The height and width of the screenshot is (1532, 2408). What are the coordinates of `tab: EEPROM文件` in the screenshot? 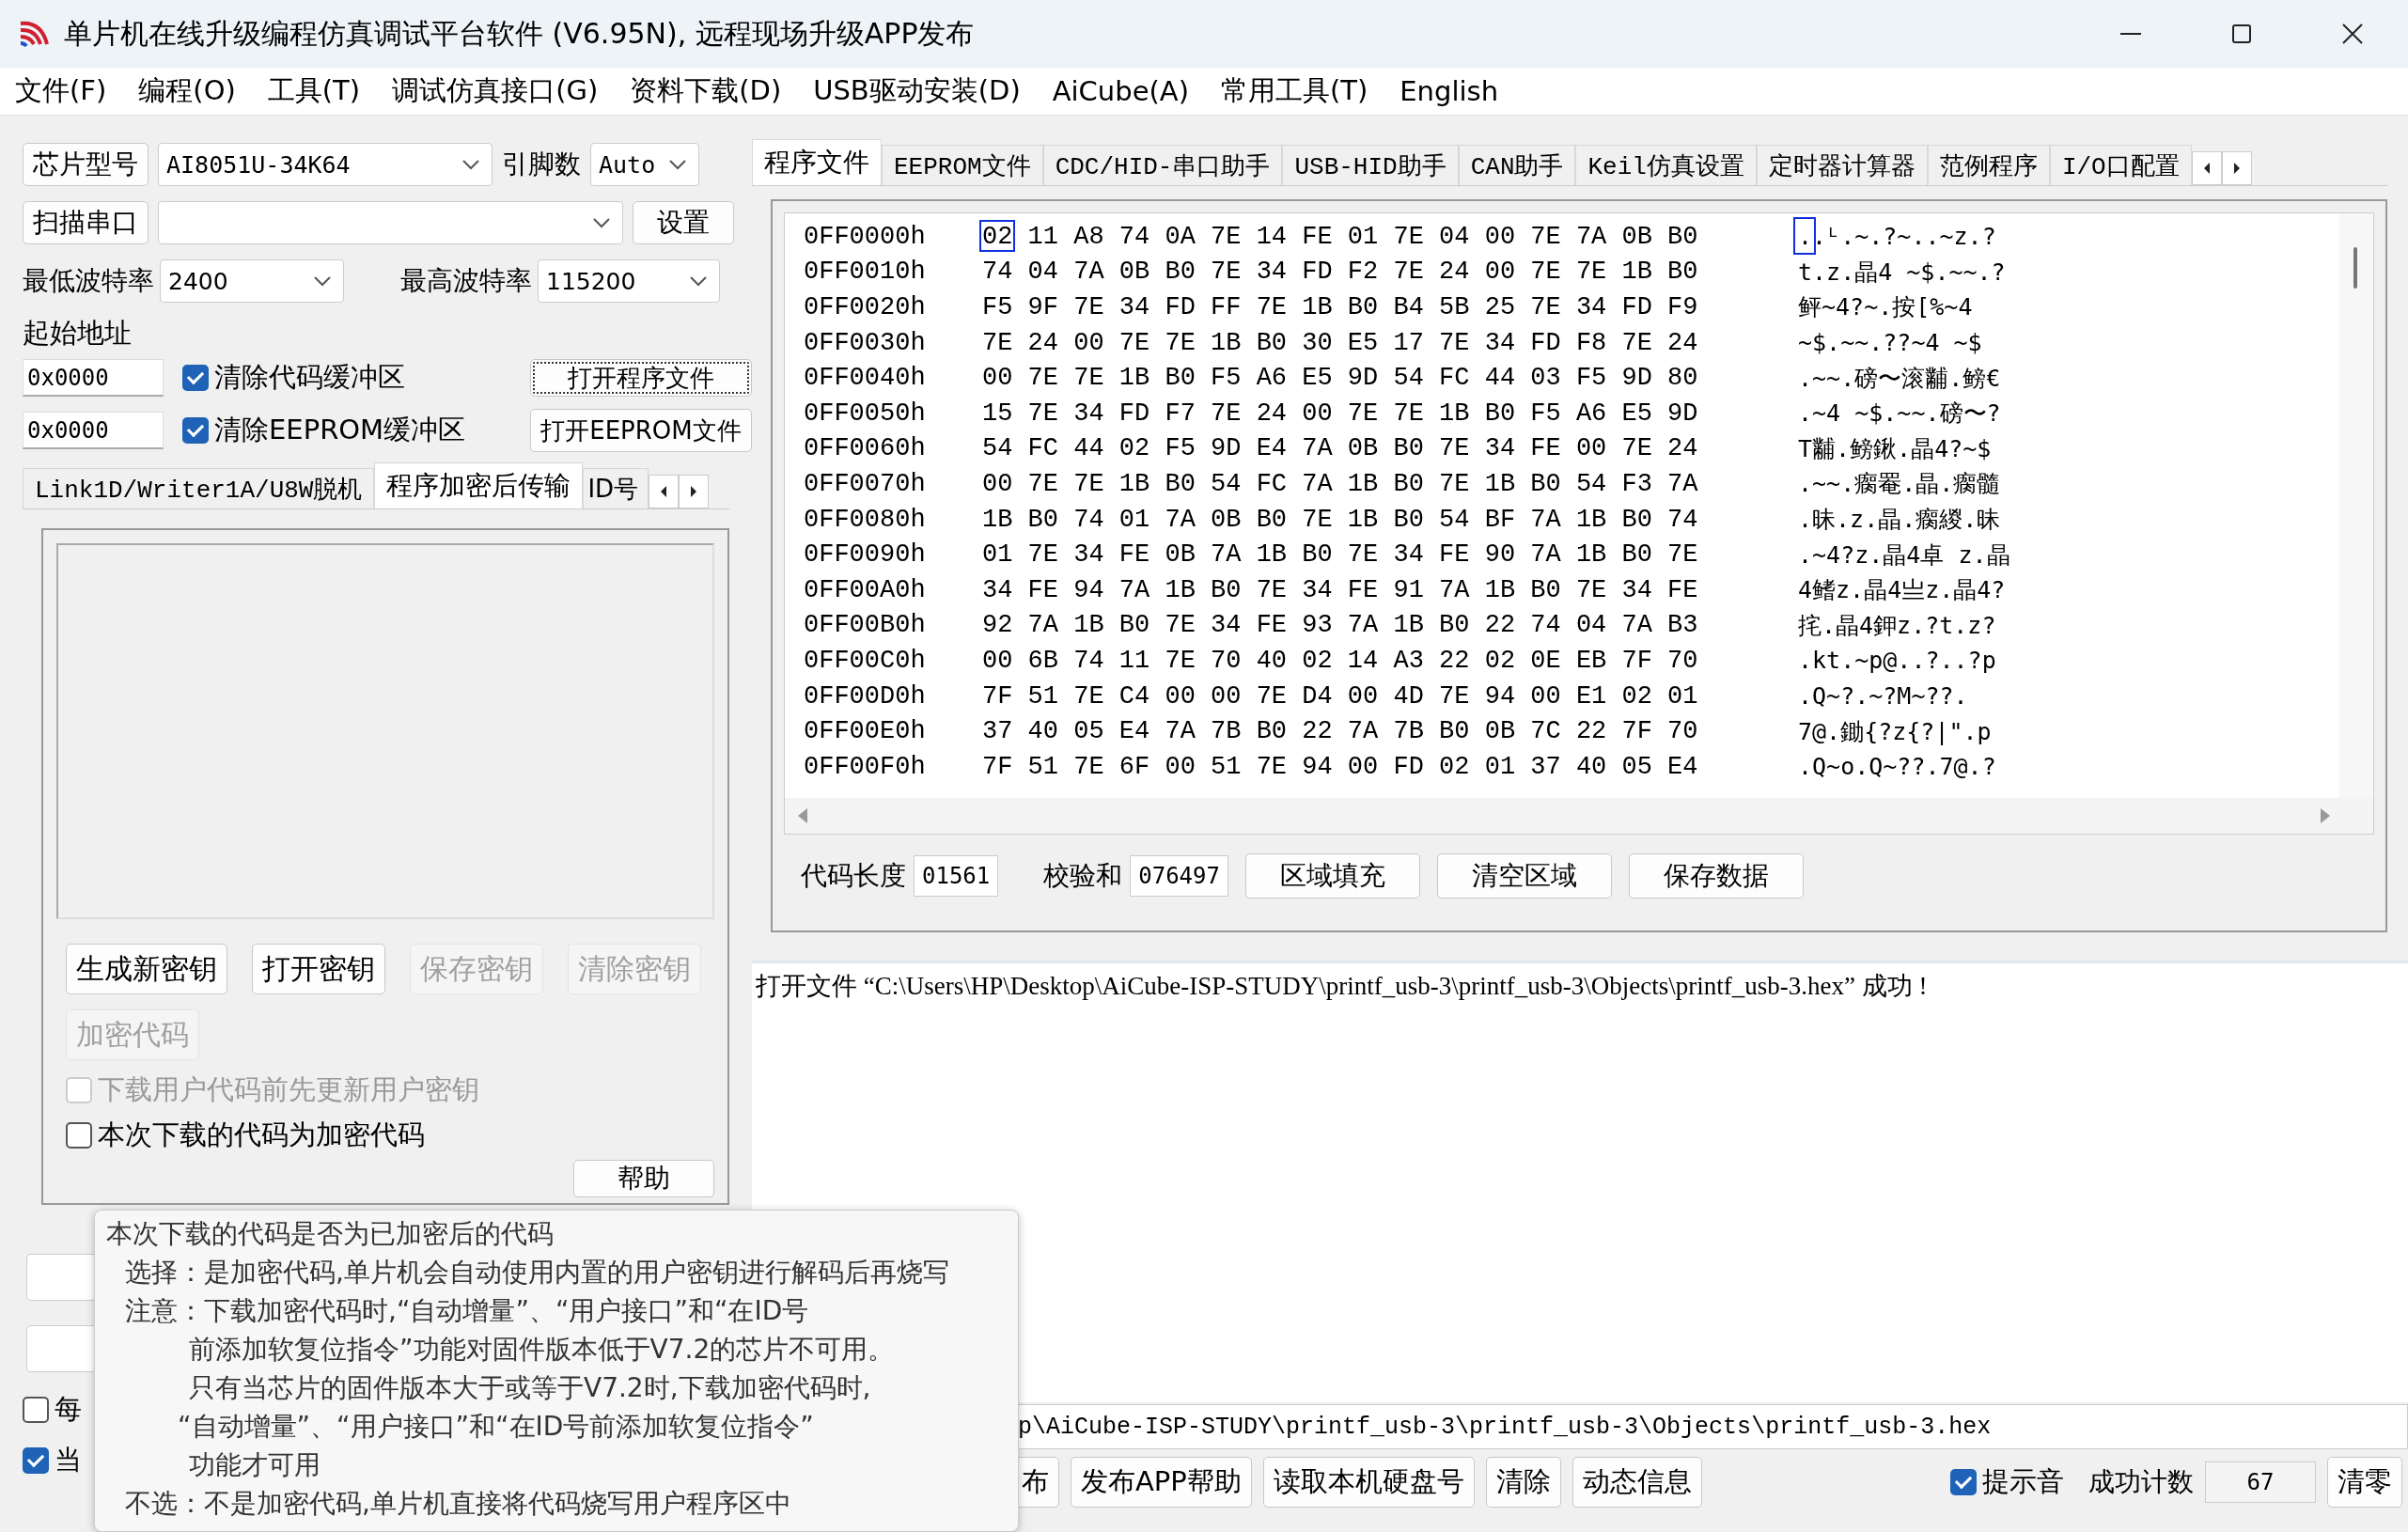 It's located at (962, 165).